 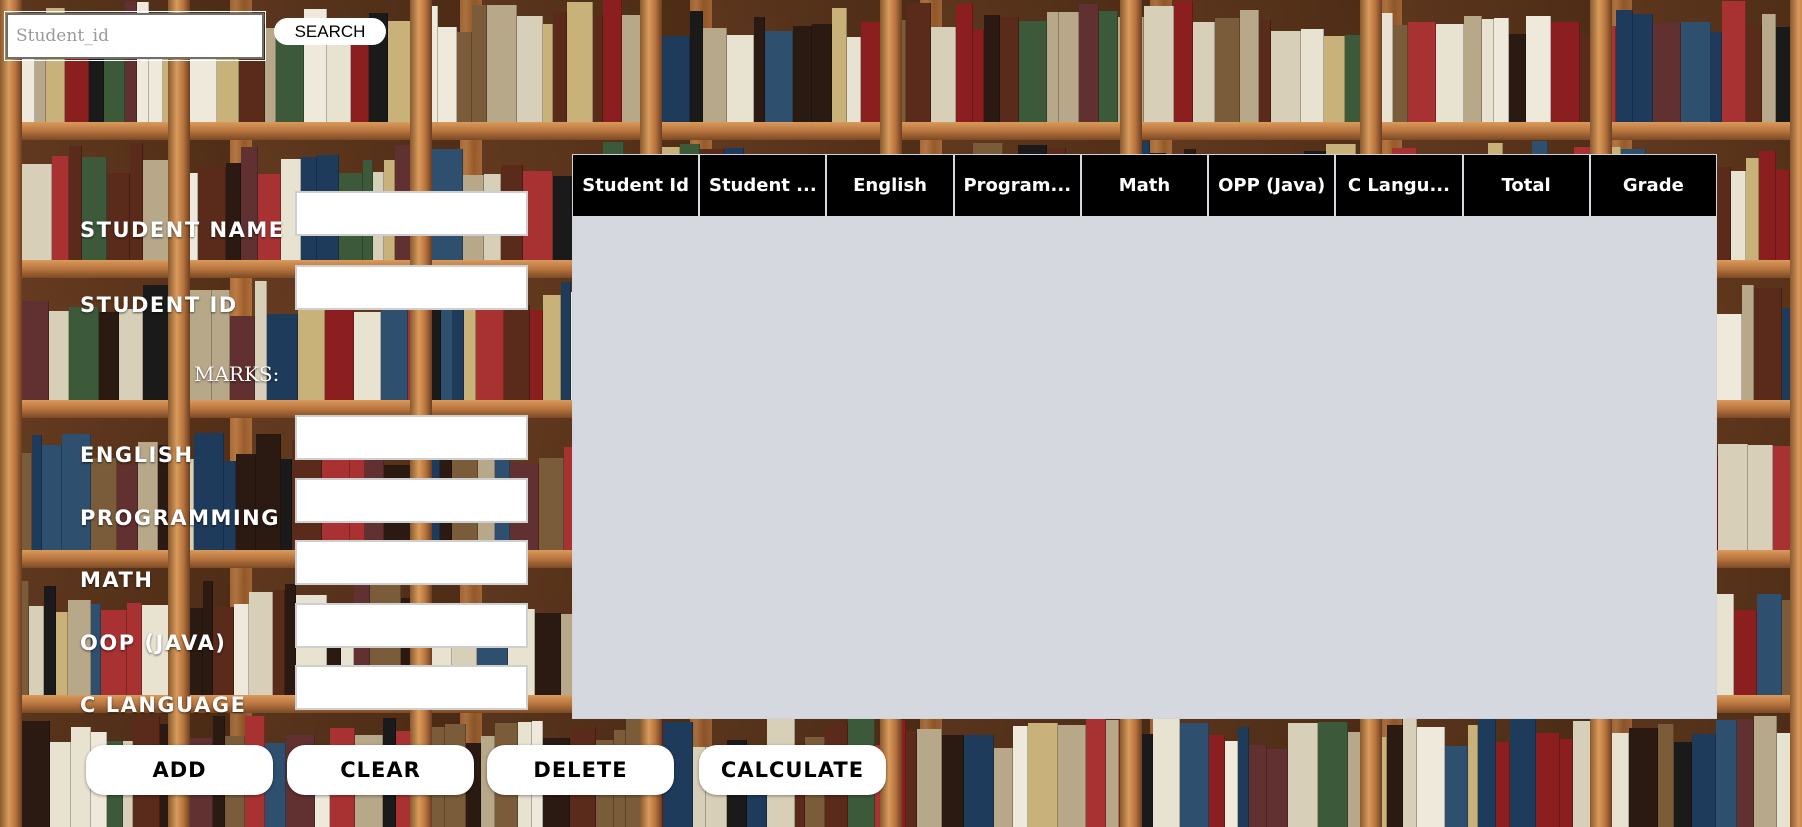 What do you see at coordinates (330, 31) in the screenshot?
I see `search-button: SEARCH` at bounding box center [330, 31].